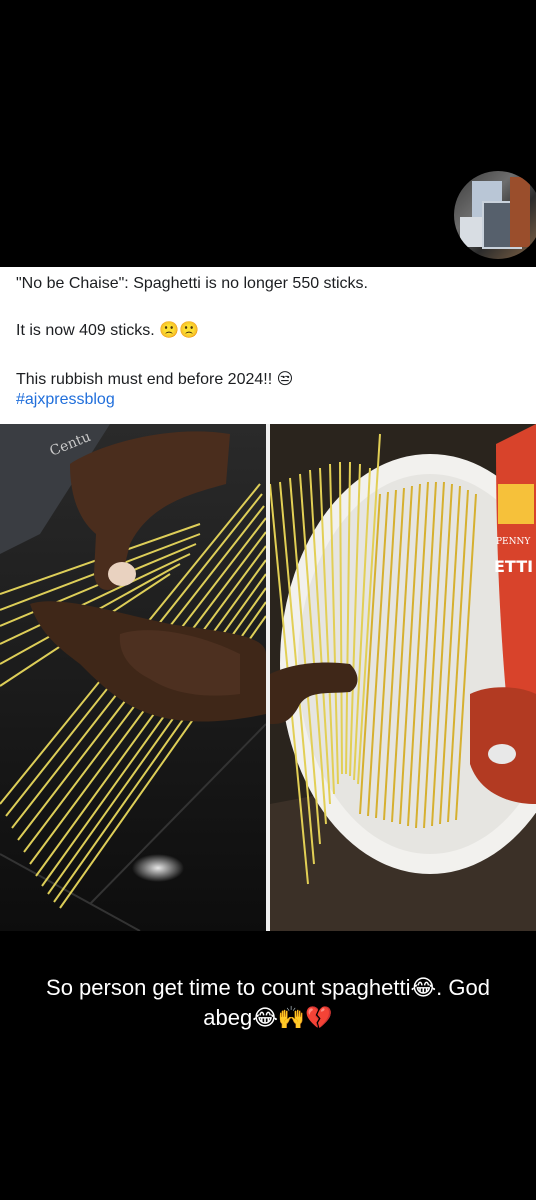 The image size is (536, 1200). What do you see at coordinates (495, 215) in the screenshot?
I see `profile-avatar` at bounding box center [495, 215].